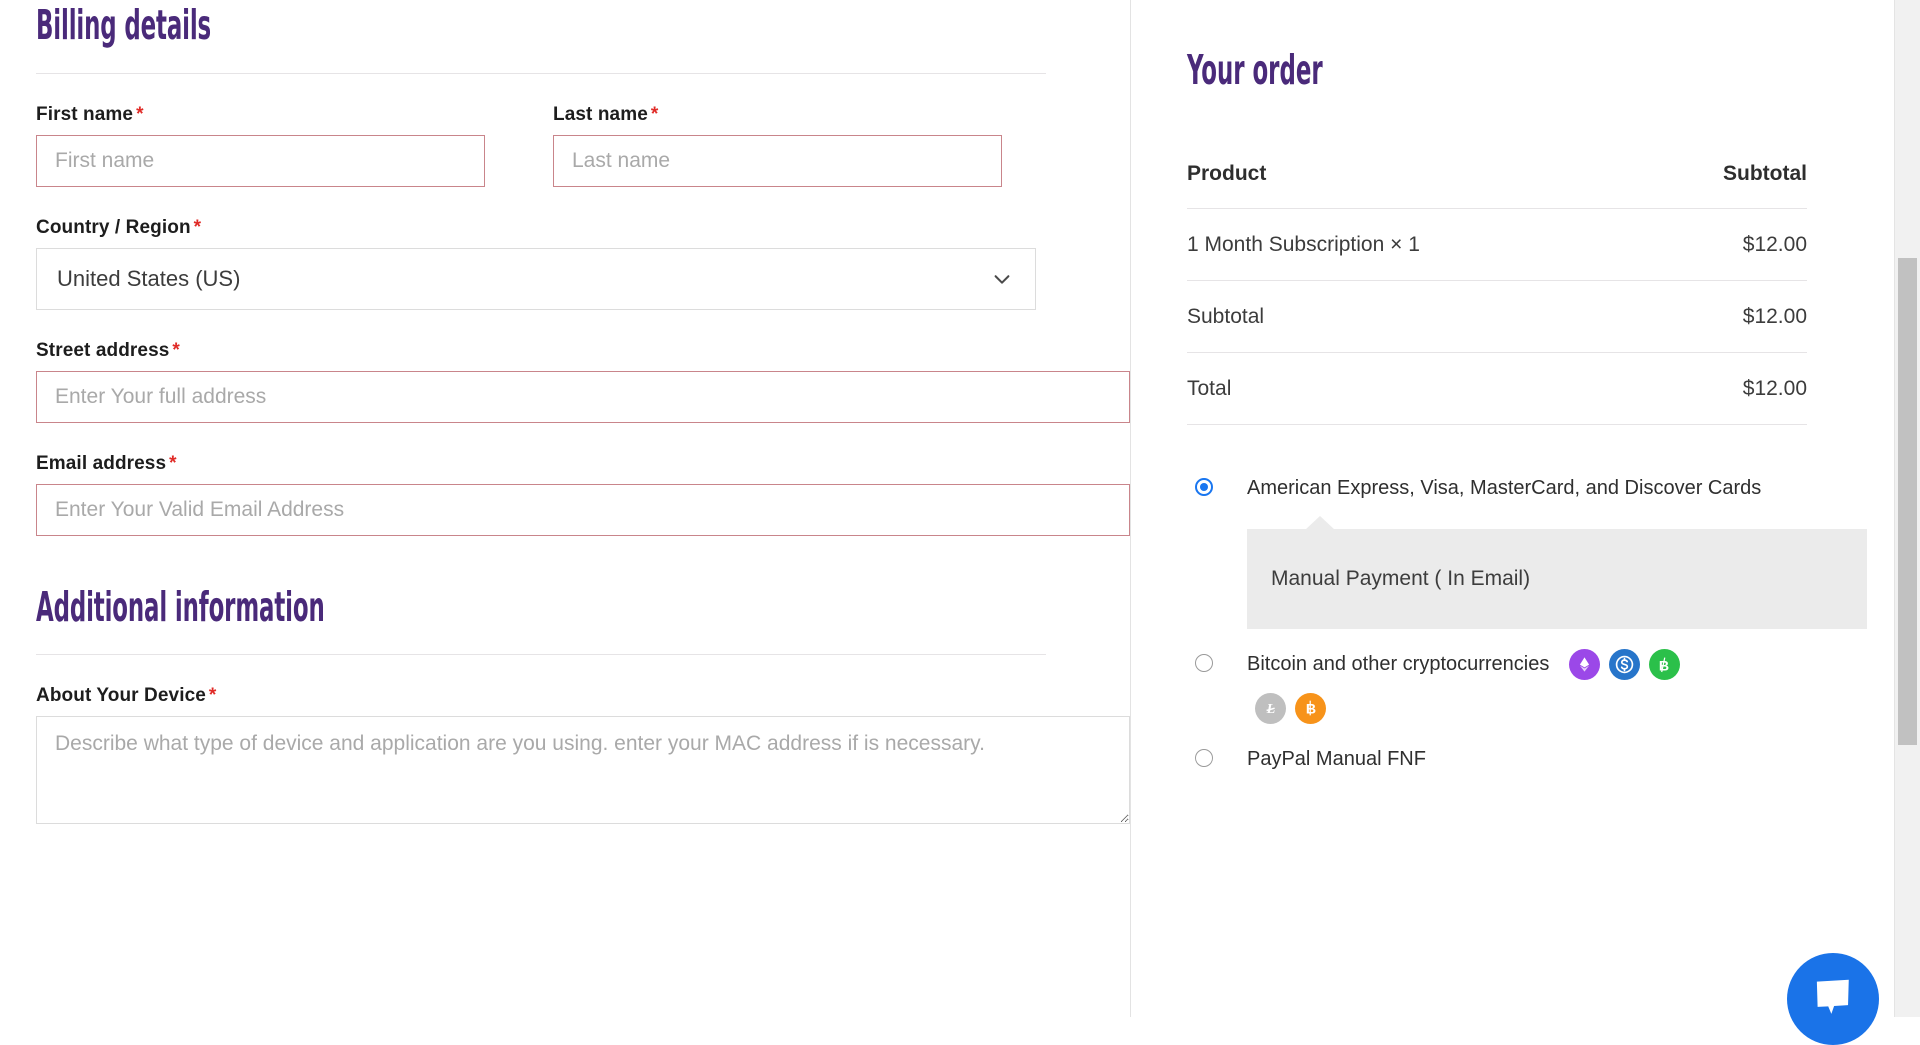 The image size is (1920, 1045). Describe the element at coordinates (541, 655) in the screenshot. I see `additional-heading-divider` at that location.